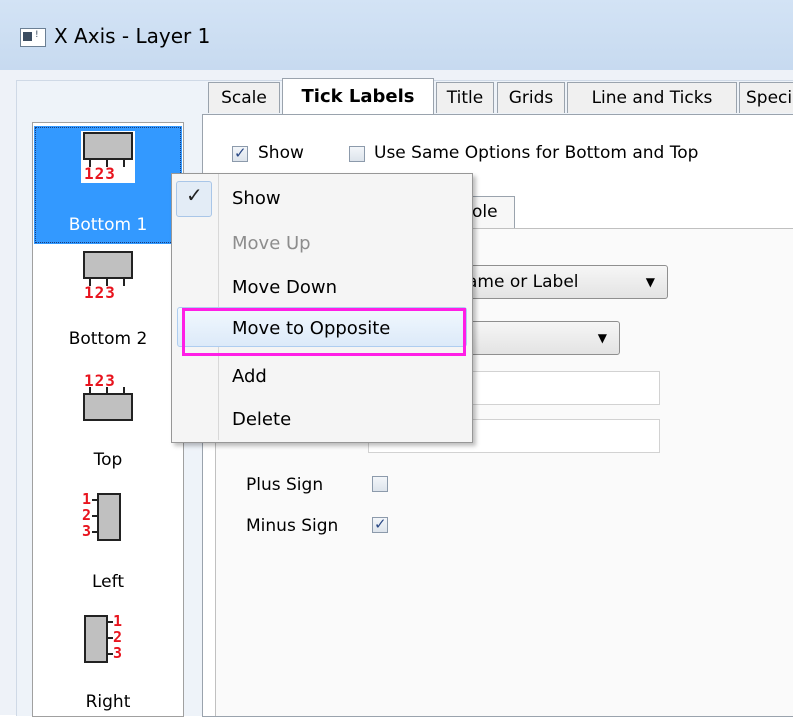 This screenshot has height=717, width=793. I want to click on tab-grids: Grids, so click(531, 97).